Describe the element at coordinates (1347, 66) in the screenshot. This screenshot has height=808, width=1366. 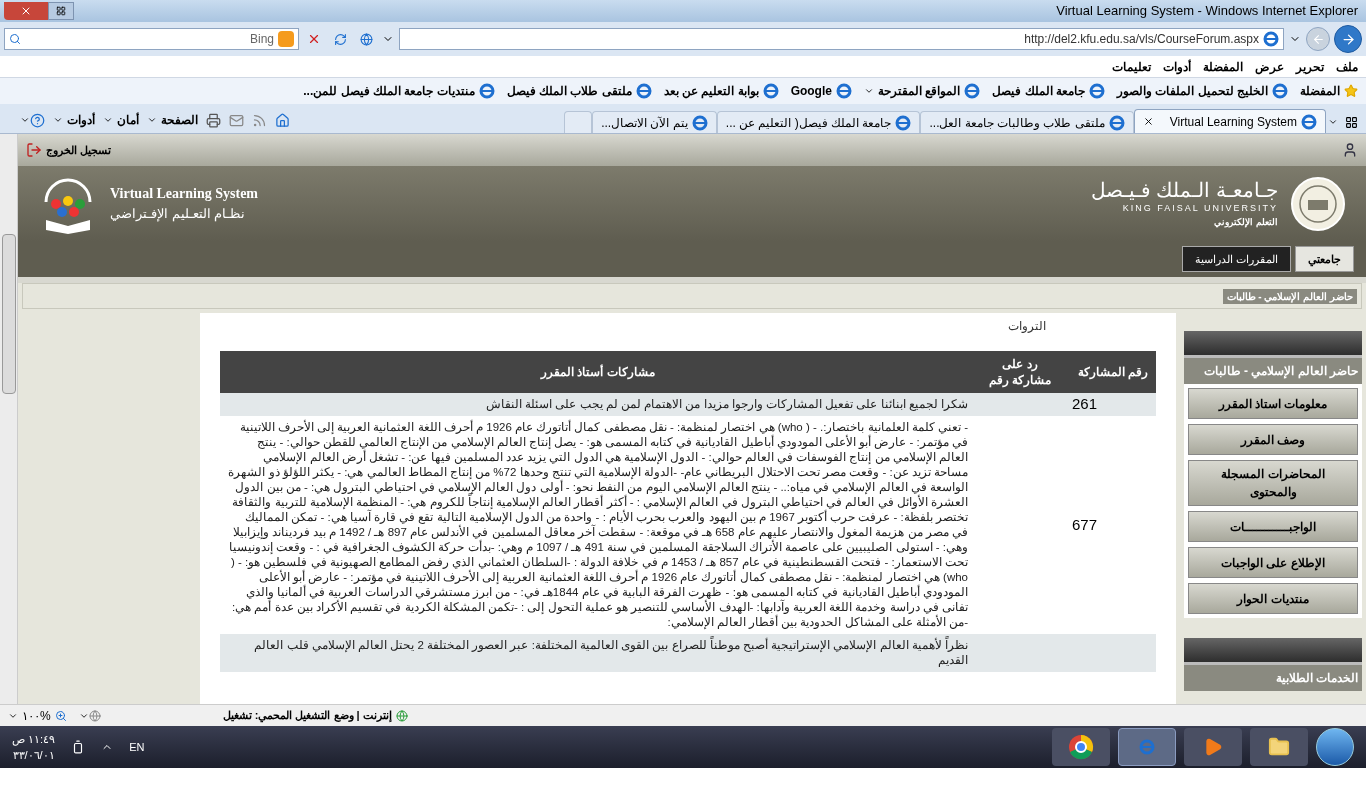
I see `menu-item: ملف` at that location.